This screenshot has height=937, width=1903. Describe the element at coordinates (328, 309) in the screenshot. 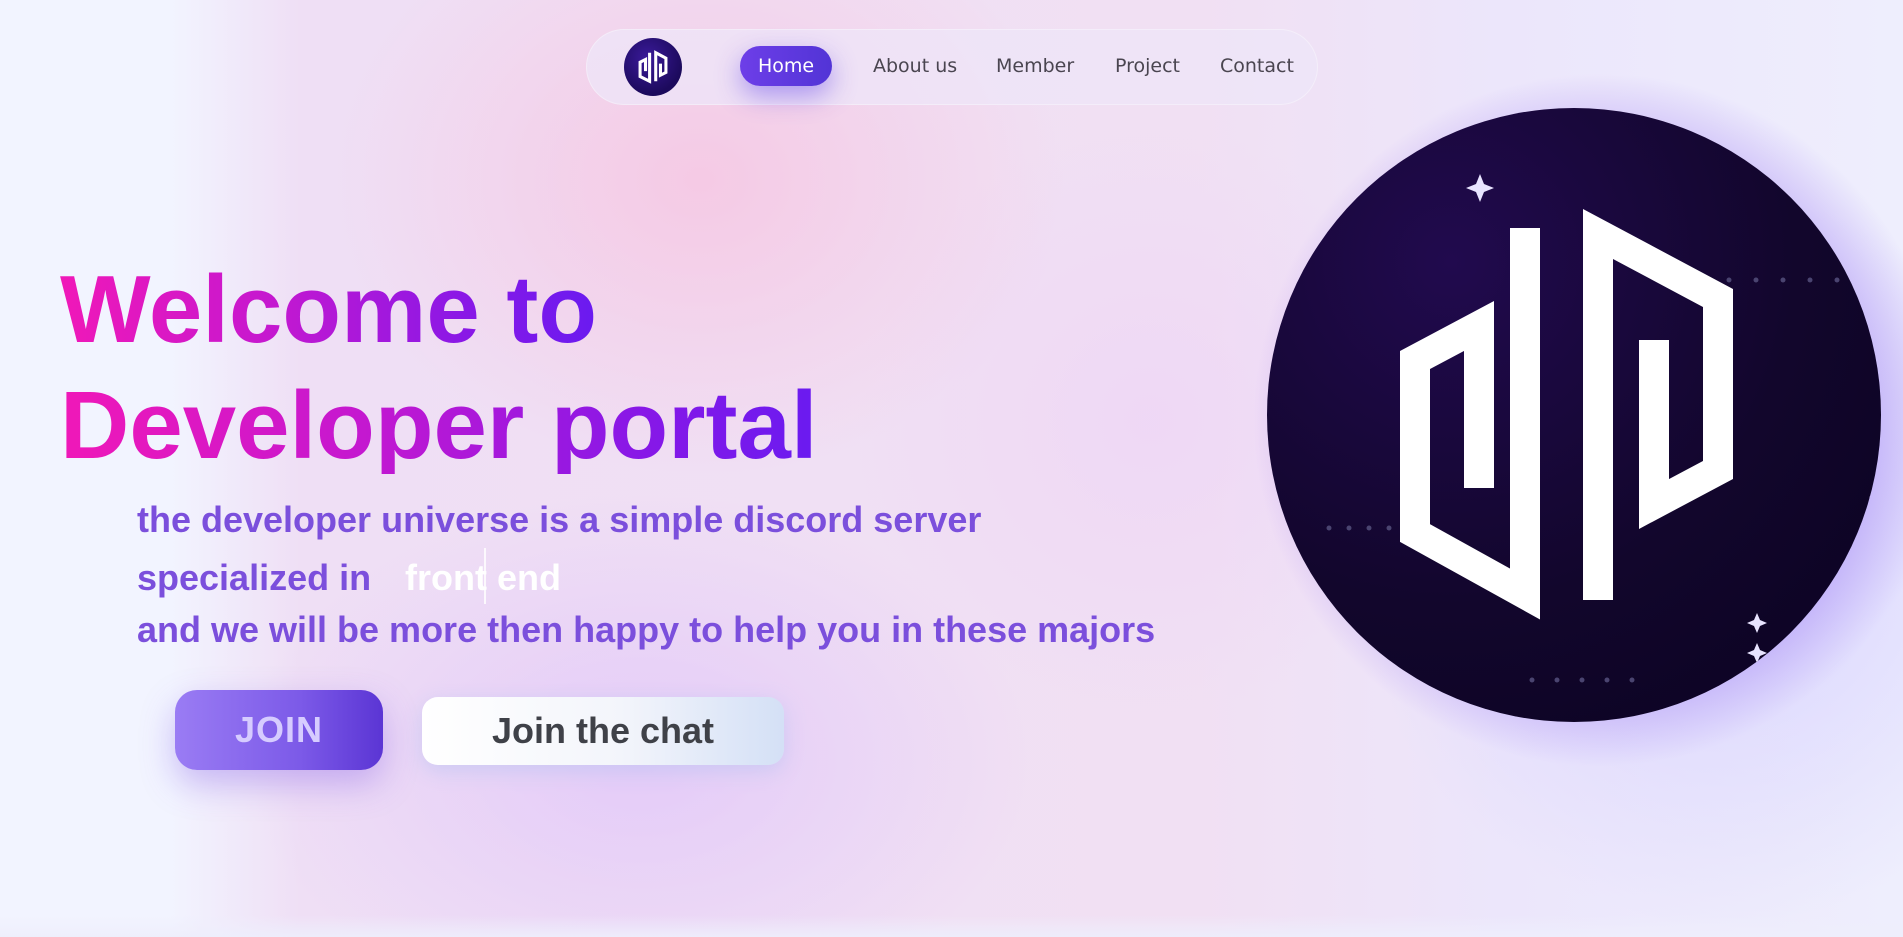

I see `hero-title-line-1: Welcome to` at that location.